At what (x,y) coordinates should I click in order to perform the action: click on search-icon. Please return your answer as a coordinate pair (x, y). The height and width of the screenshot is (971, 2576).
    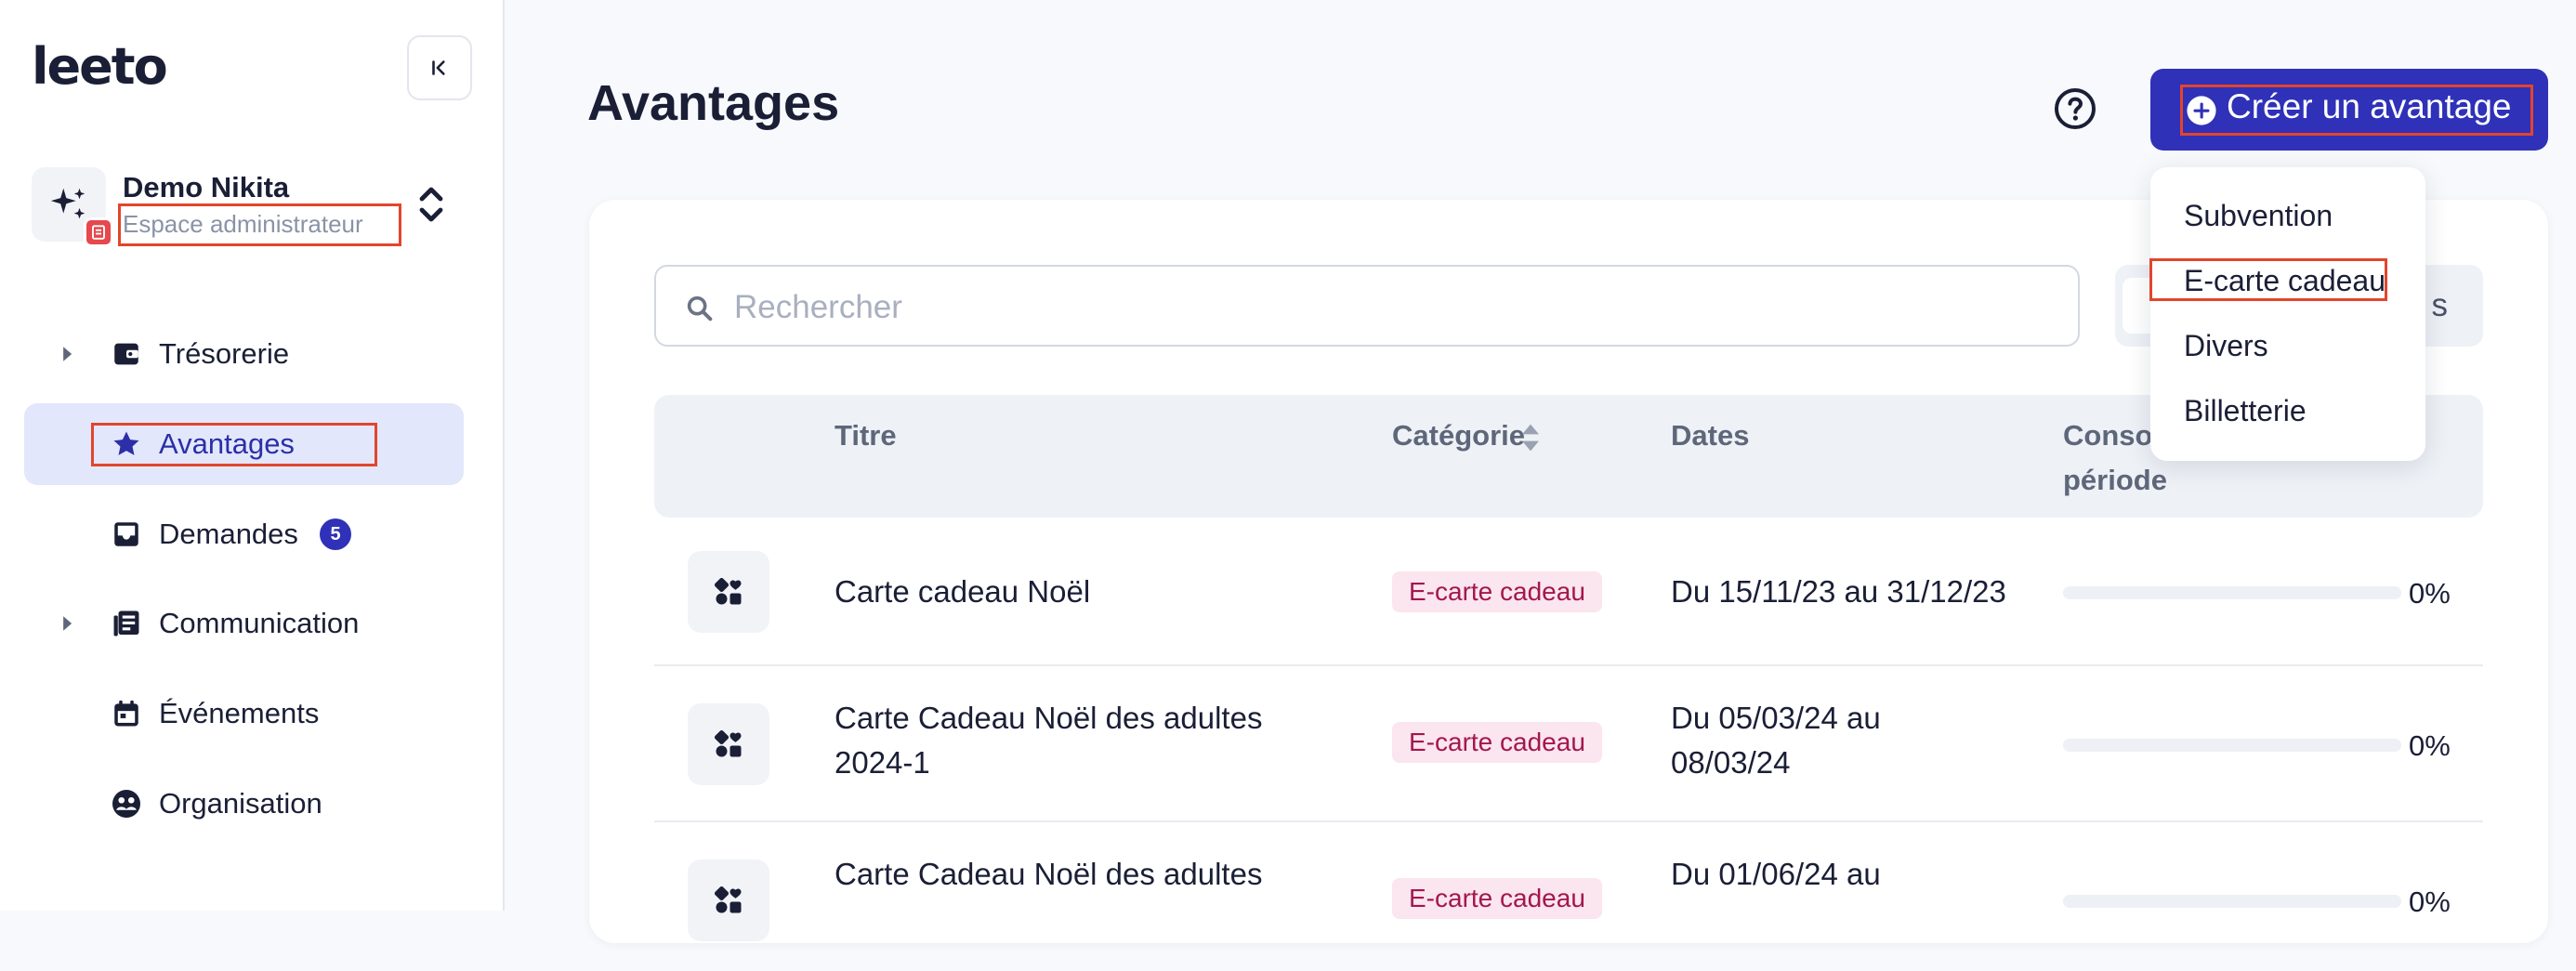
    Looking at the image, I should click on (700, 308).